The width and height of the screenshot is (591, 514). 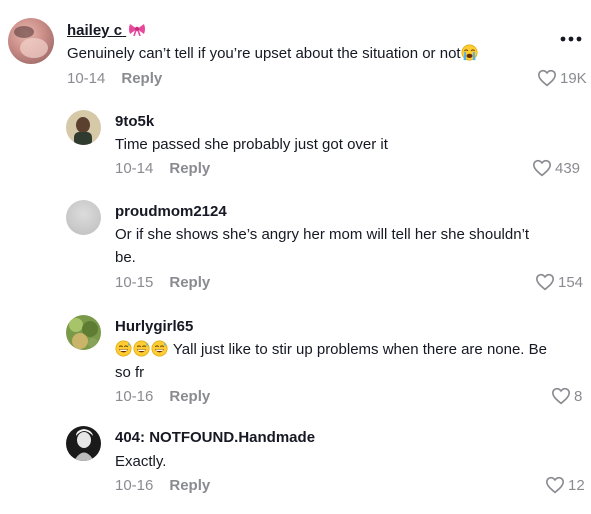 What do you see at coordinates (215, 437) in the screenshot?
I see `username: 404: NOTFOUND.Handmade` at bounding box center [215, 437].